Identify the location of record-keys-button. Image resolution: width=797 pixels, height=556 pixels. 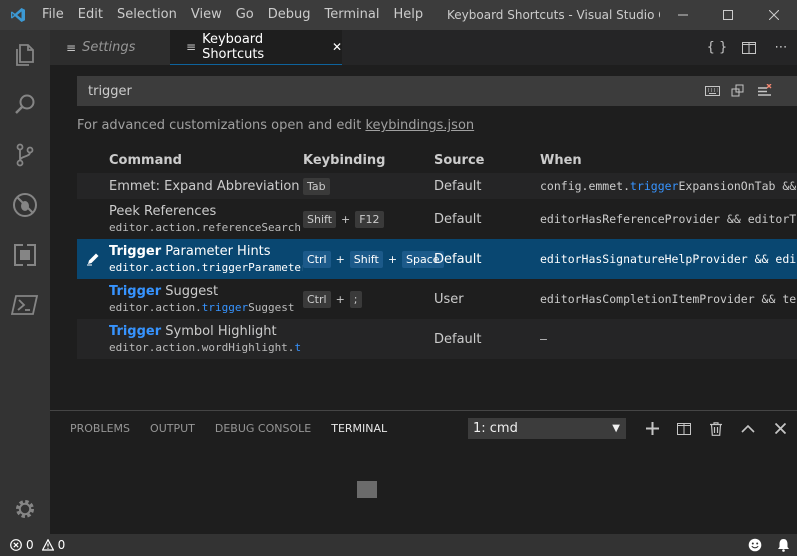
(712, 91).